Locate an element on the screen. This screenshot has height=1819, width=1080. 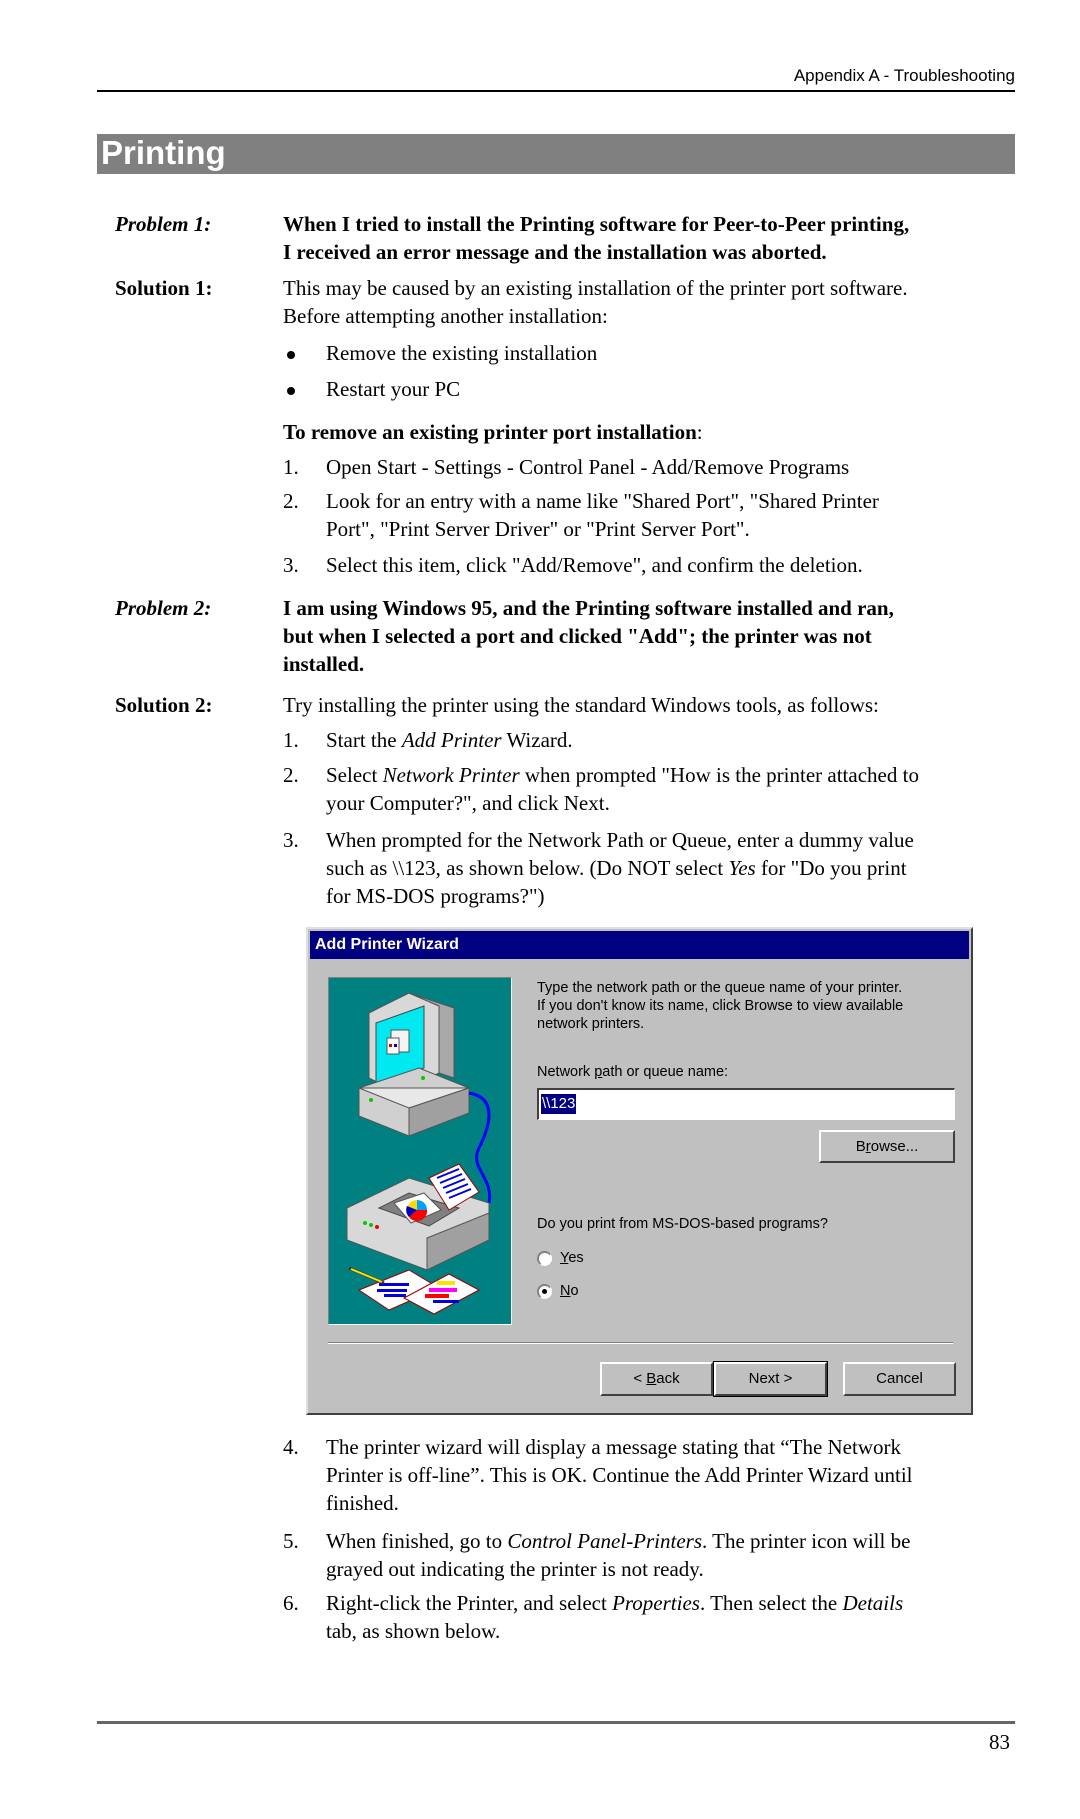
radio-no is located at coordinates (544, 1291).